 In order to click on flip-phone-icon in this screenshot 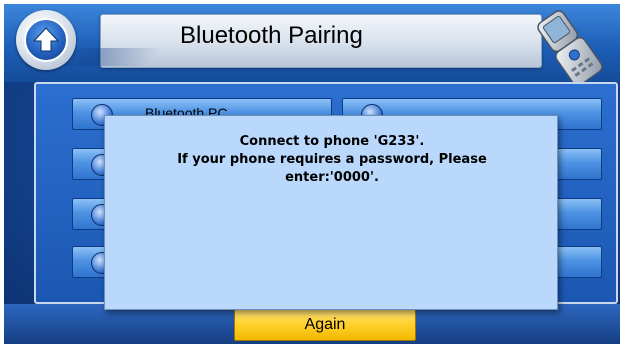, I will do `click(570, 48)`.